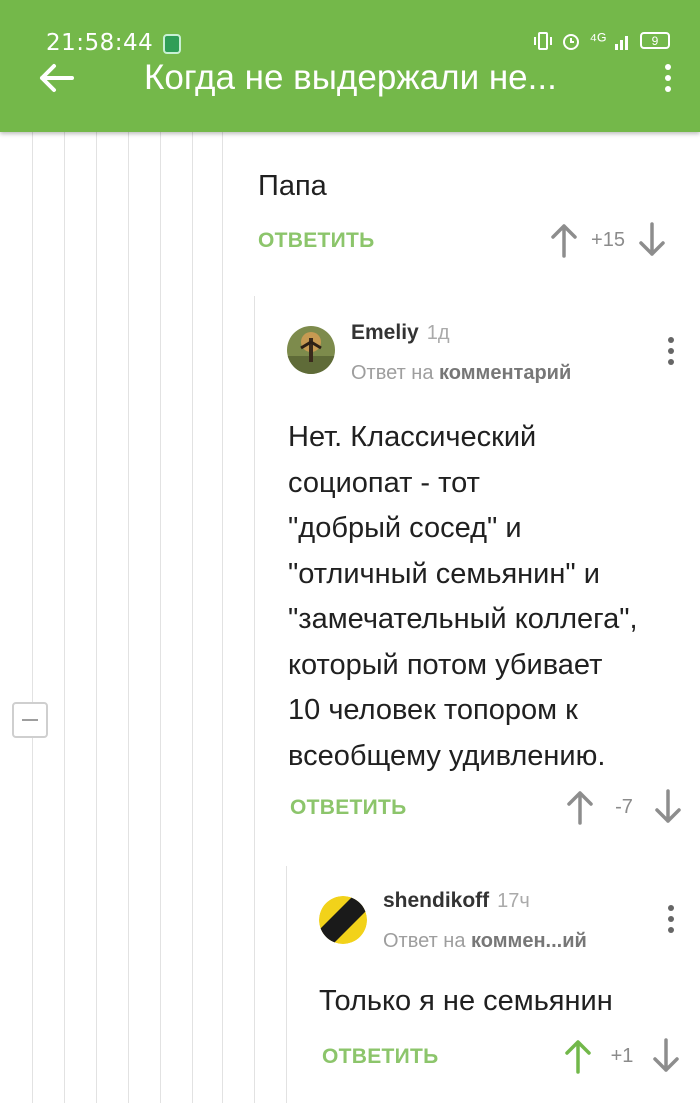 The image size is (700, 1103). I want to click on comment-age: 17ч, so click(513, 901).